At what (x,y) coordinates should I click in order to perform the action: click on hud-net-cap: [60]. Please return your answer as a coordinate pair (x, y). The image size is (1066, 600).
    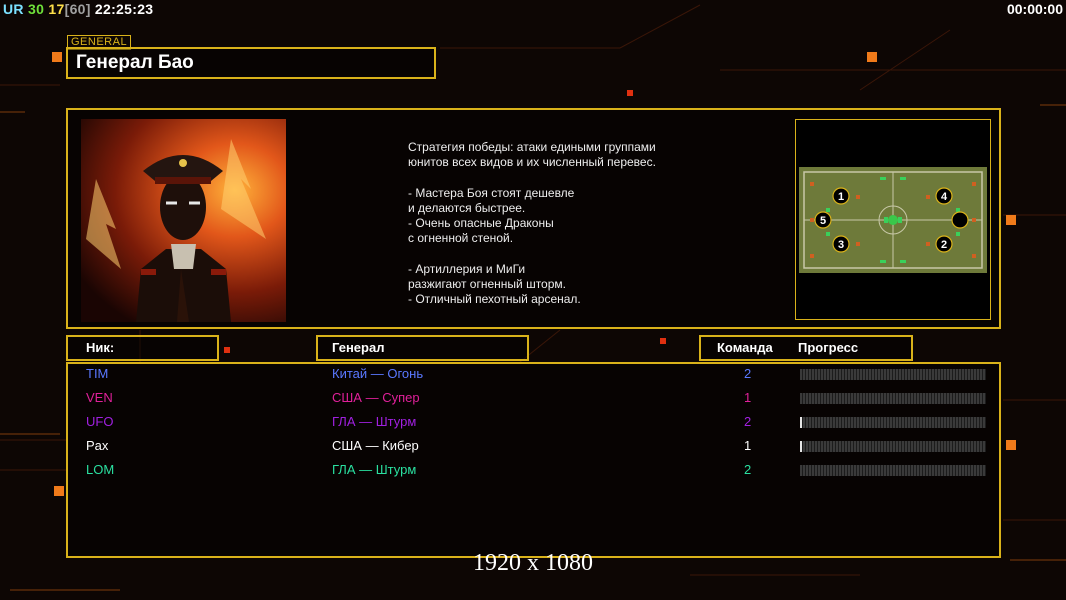
    Looking at the image, I should click on (77, 9).